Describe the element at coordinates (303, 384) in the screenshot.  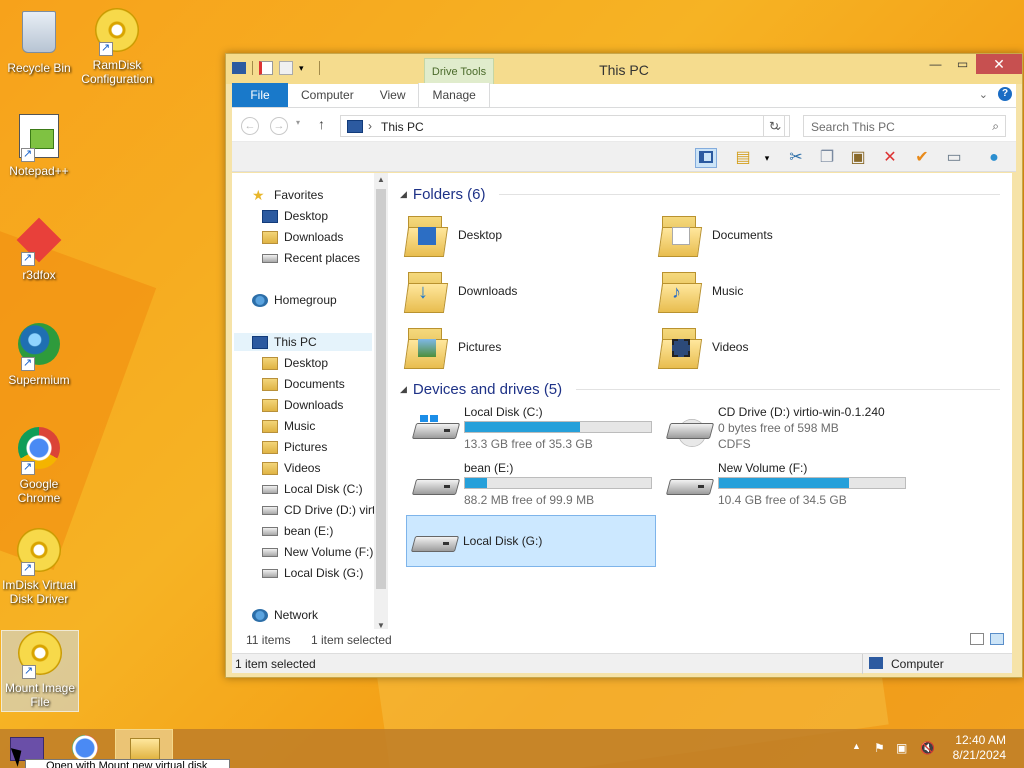
I see `nav-item-documents: Documents` at that location.